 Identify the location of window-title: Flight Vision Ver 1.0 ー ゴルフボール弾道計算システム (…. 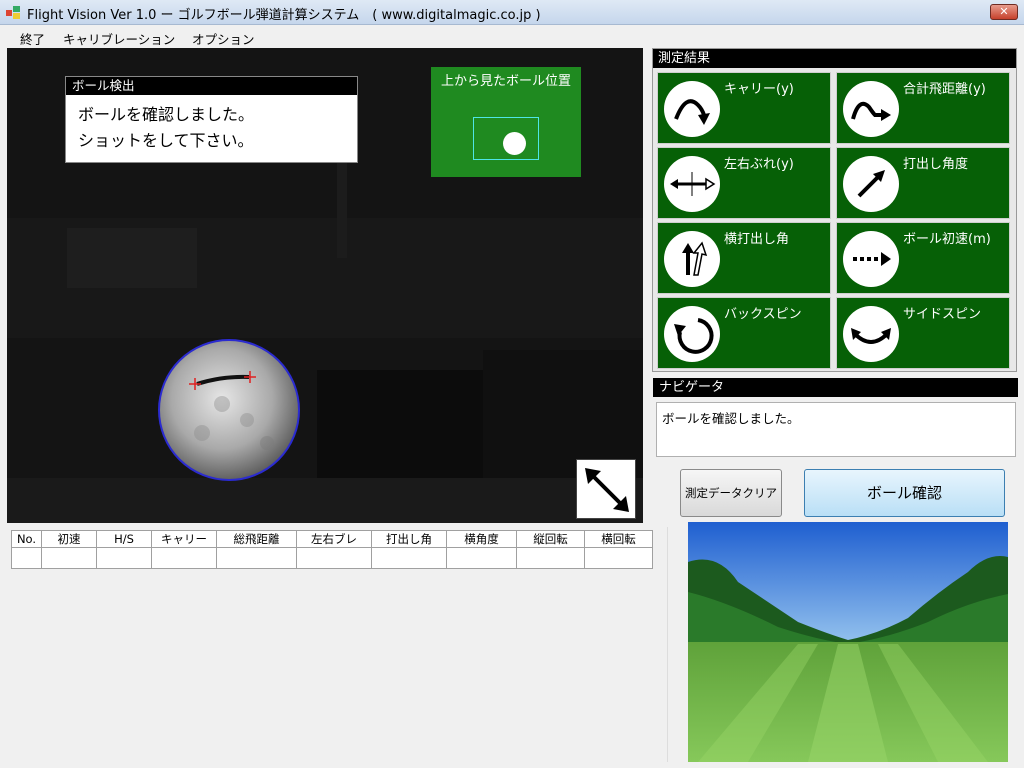
(284, 15).